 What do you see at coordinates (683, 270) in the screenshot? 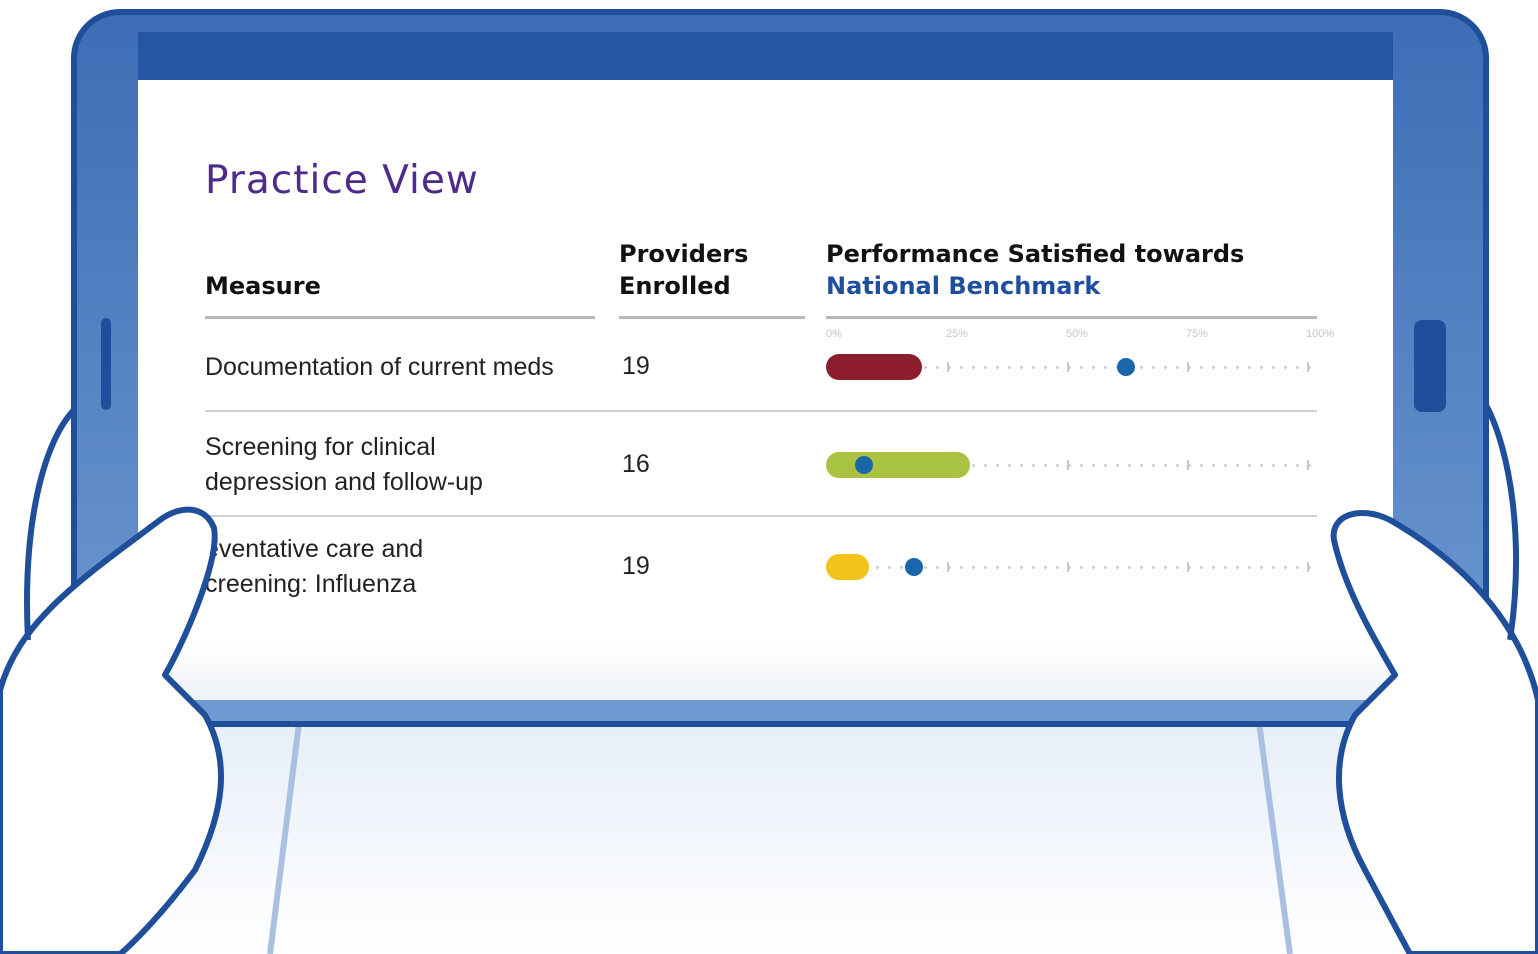
I see `column-header-providers: Providers Enrolled` at bounding box center [683, 270].